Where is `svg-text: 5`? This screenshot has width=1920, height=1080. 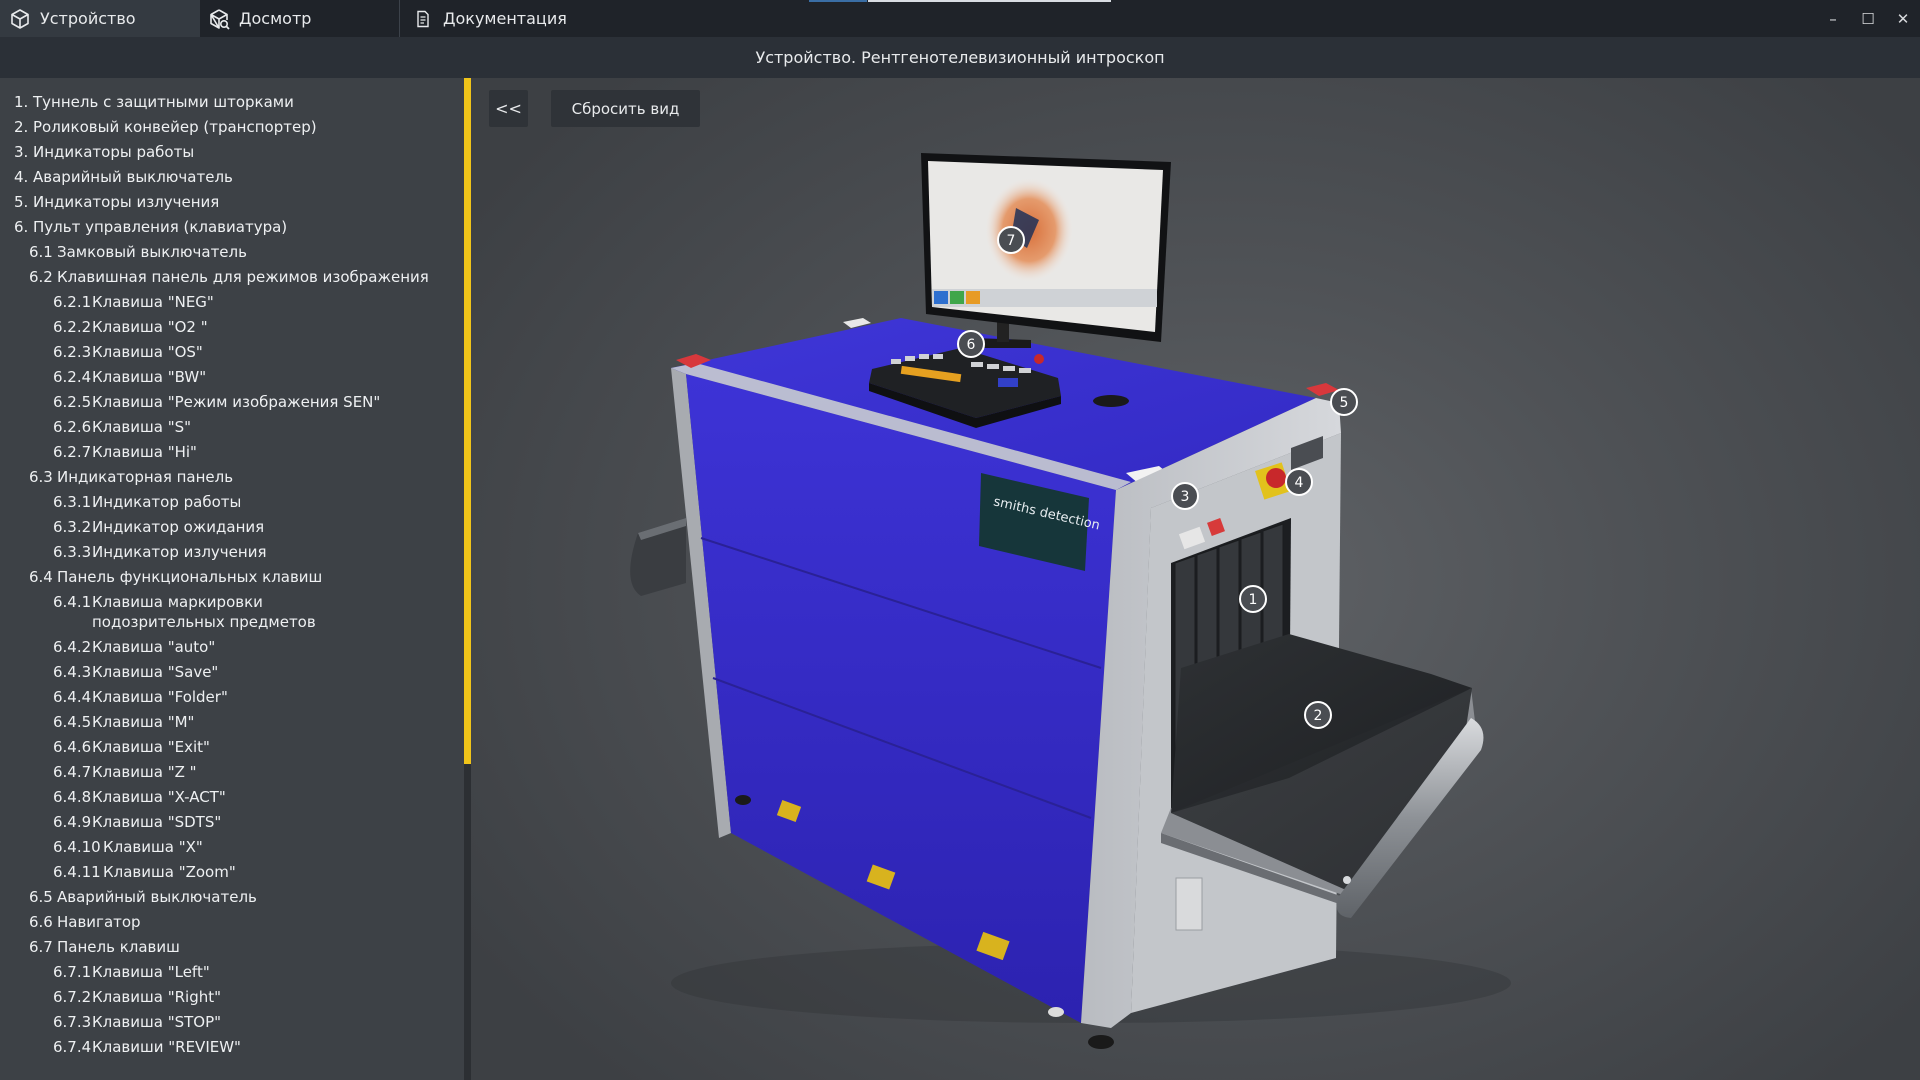 svg-text: 5 is located at coordinates (1344, 403).